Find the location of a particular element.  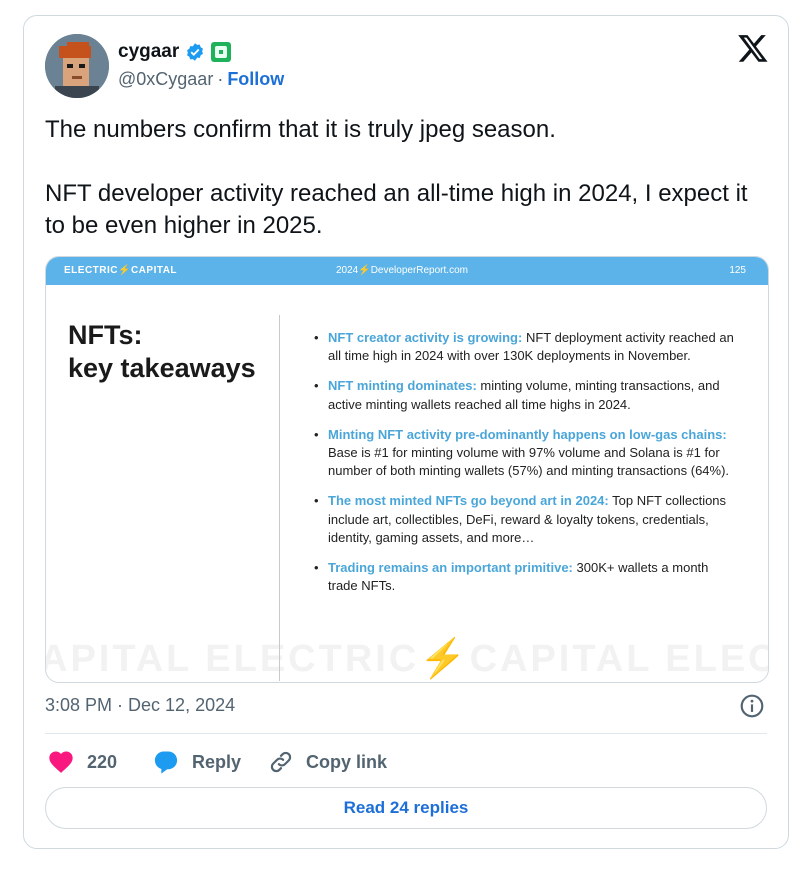

author-display-name: cygaar is located at coordinates (148, 52).